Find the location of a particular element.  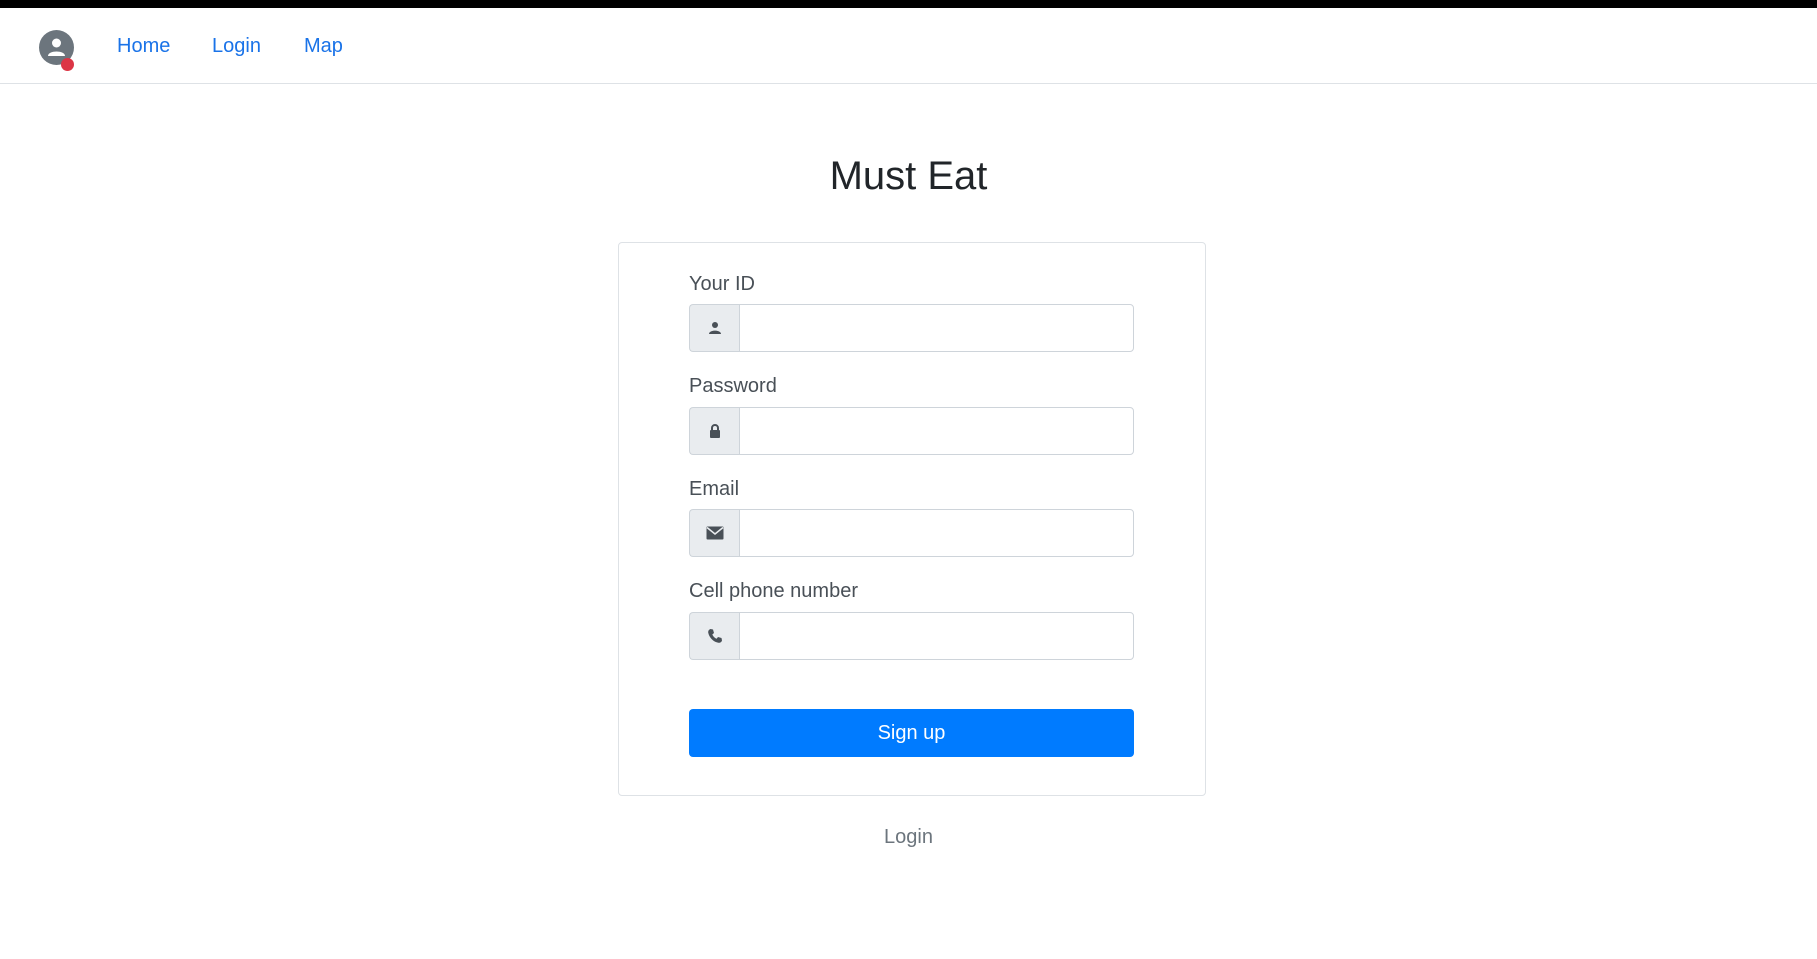

notification-dot is located at coordinates (67, 64).